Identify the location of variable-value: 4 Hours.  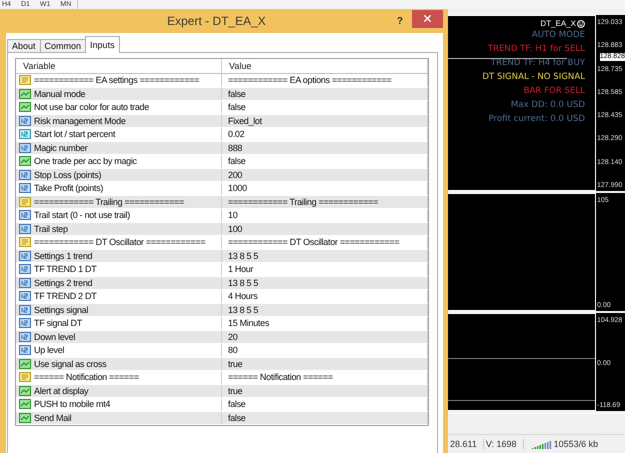
(243, 296).